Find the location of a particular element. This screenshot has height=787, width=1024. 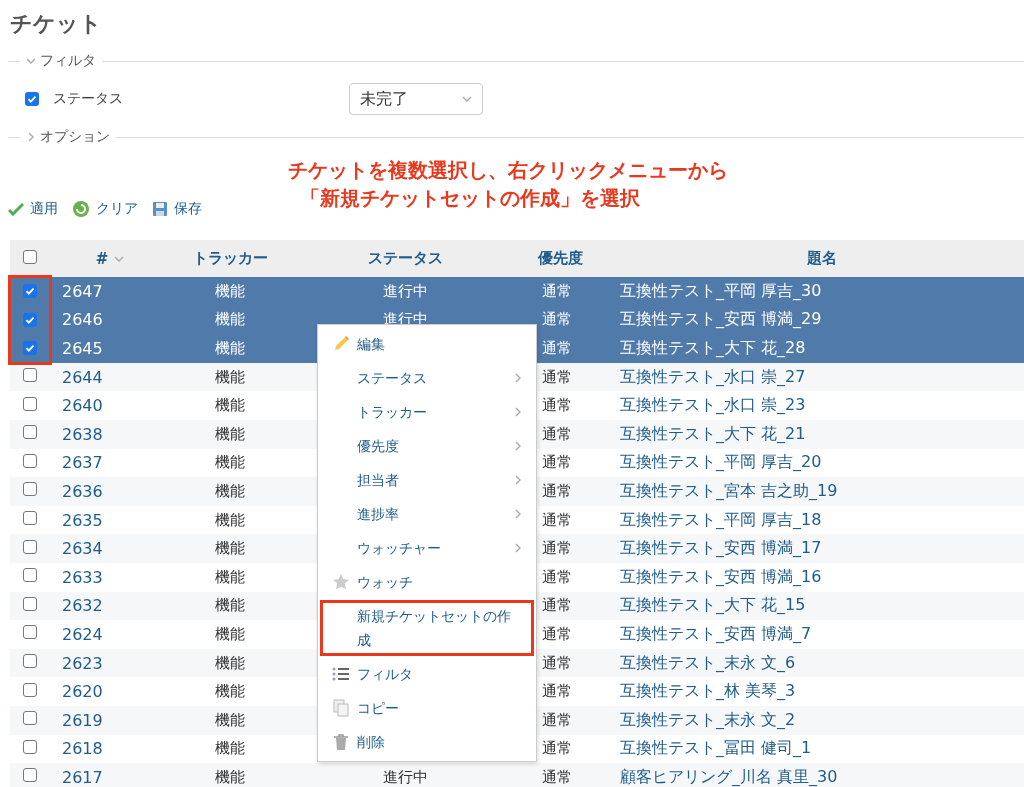

annotation-text: チケットを複数選択し、右クリックメニューから is located at coordinates (508, 170).